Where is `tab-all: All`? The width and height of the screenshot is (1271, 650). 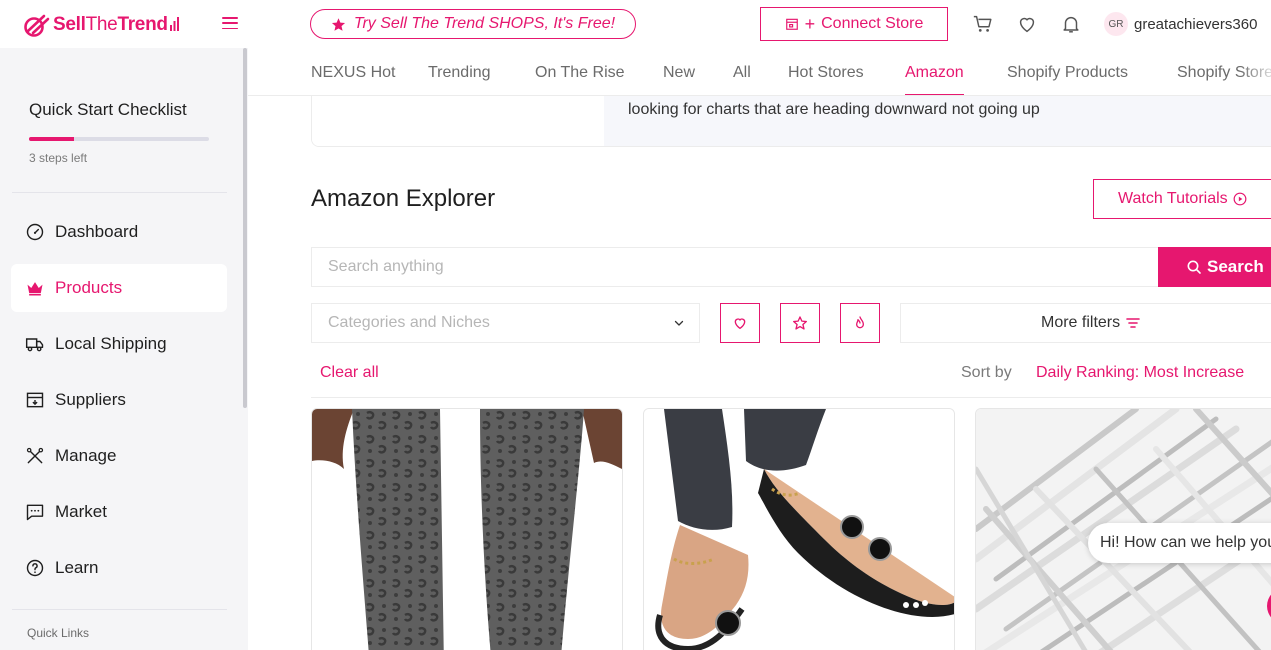
tab-all: All is located at coordinates (742, 73).